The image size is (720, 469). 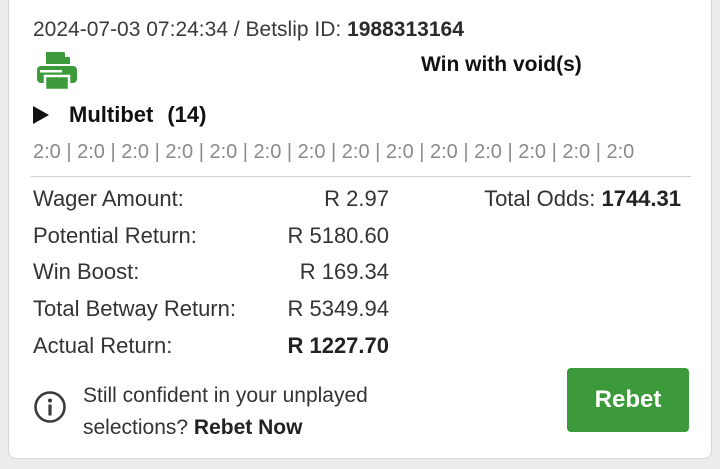 What do you see at coordinates (356, 198) in the screenshot?
I see `detail-value: R 2.97` at bounding box center [356, 198].